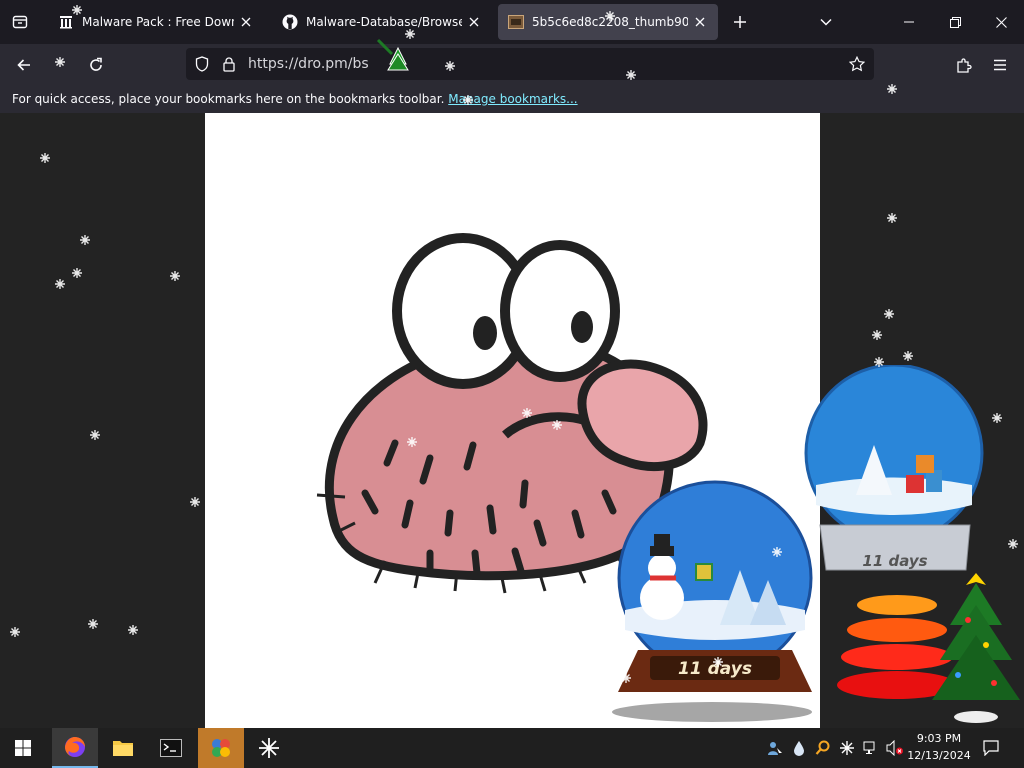  What do you see at coordinates (66, 22) in the screenshot?
I see `archive-icon` at bounding box center [66, 22].